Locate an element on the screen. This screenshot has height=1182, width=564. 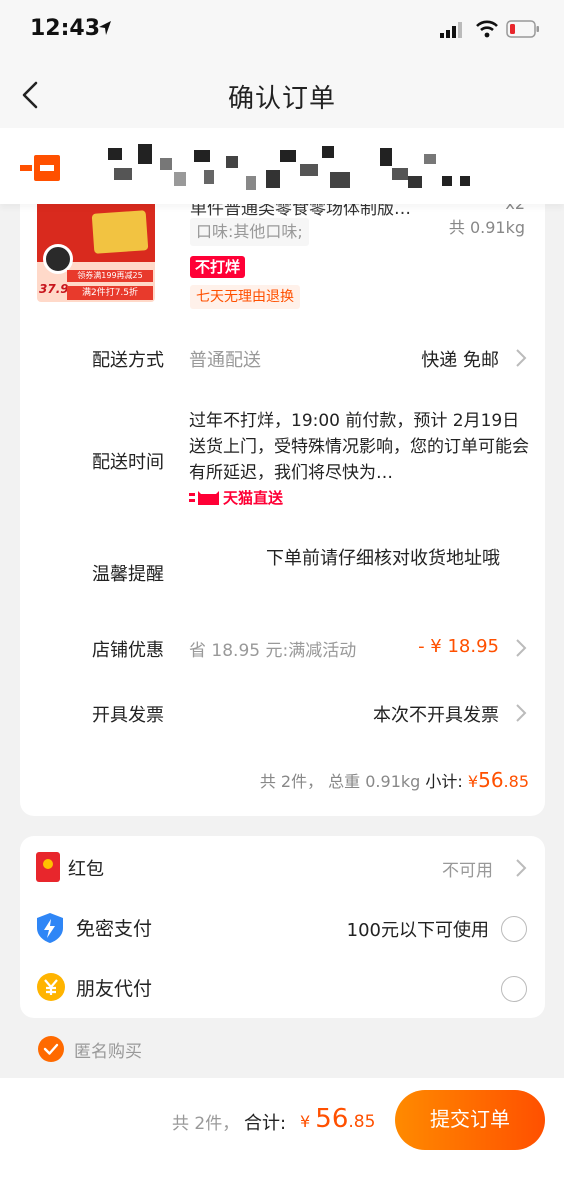
image-banner-coupon: 领券满199再减25 is located at coordinates (110, 276).